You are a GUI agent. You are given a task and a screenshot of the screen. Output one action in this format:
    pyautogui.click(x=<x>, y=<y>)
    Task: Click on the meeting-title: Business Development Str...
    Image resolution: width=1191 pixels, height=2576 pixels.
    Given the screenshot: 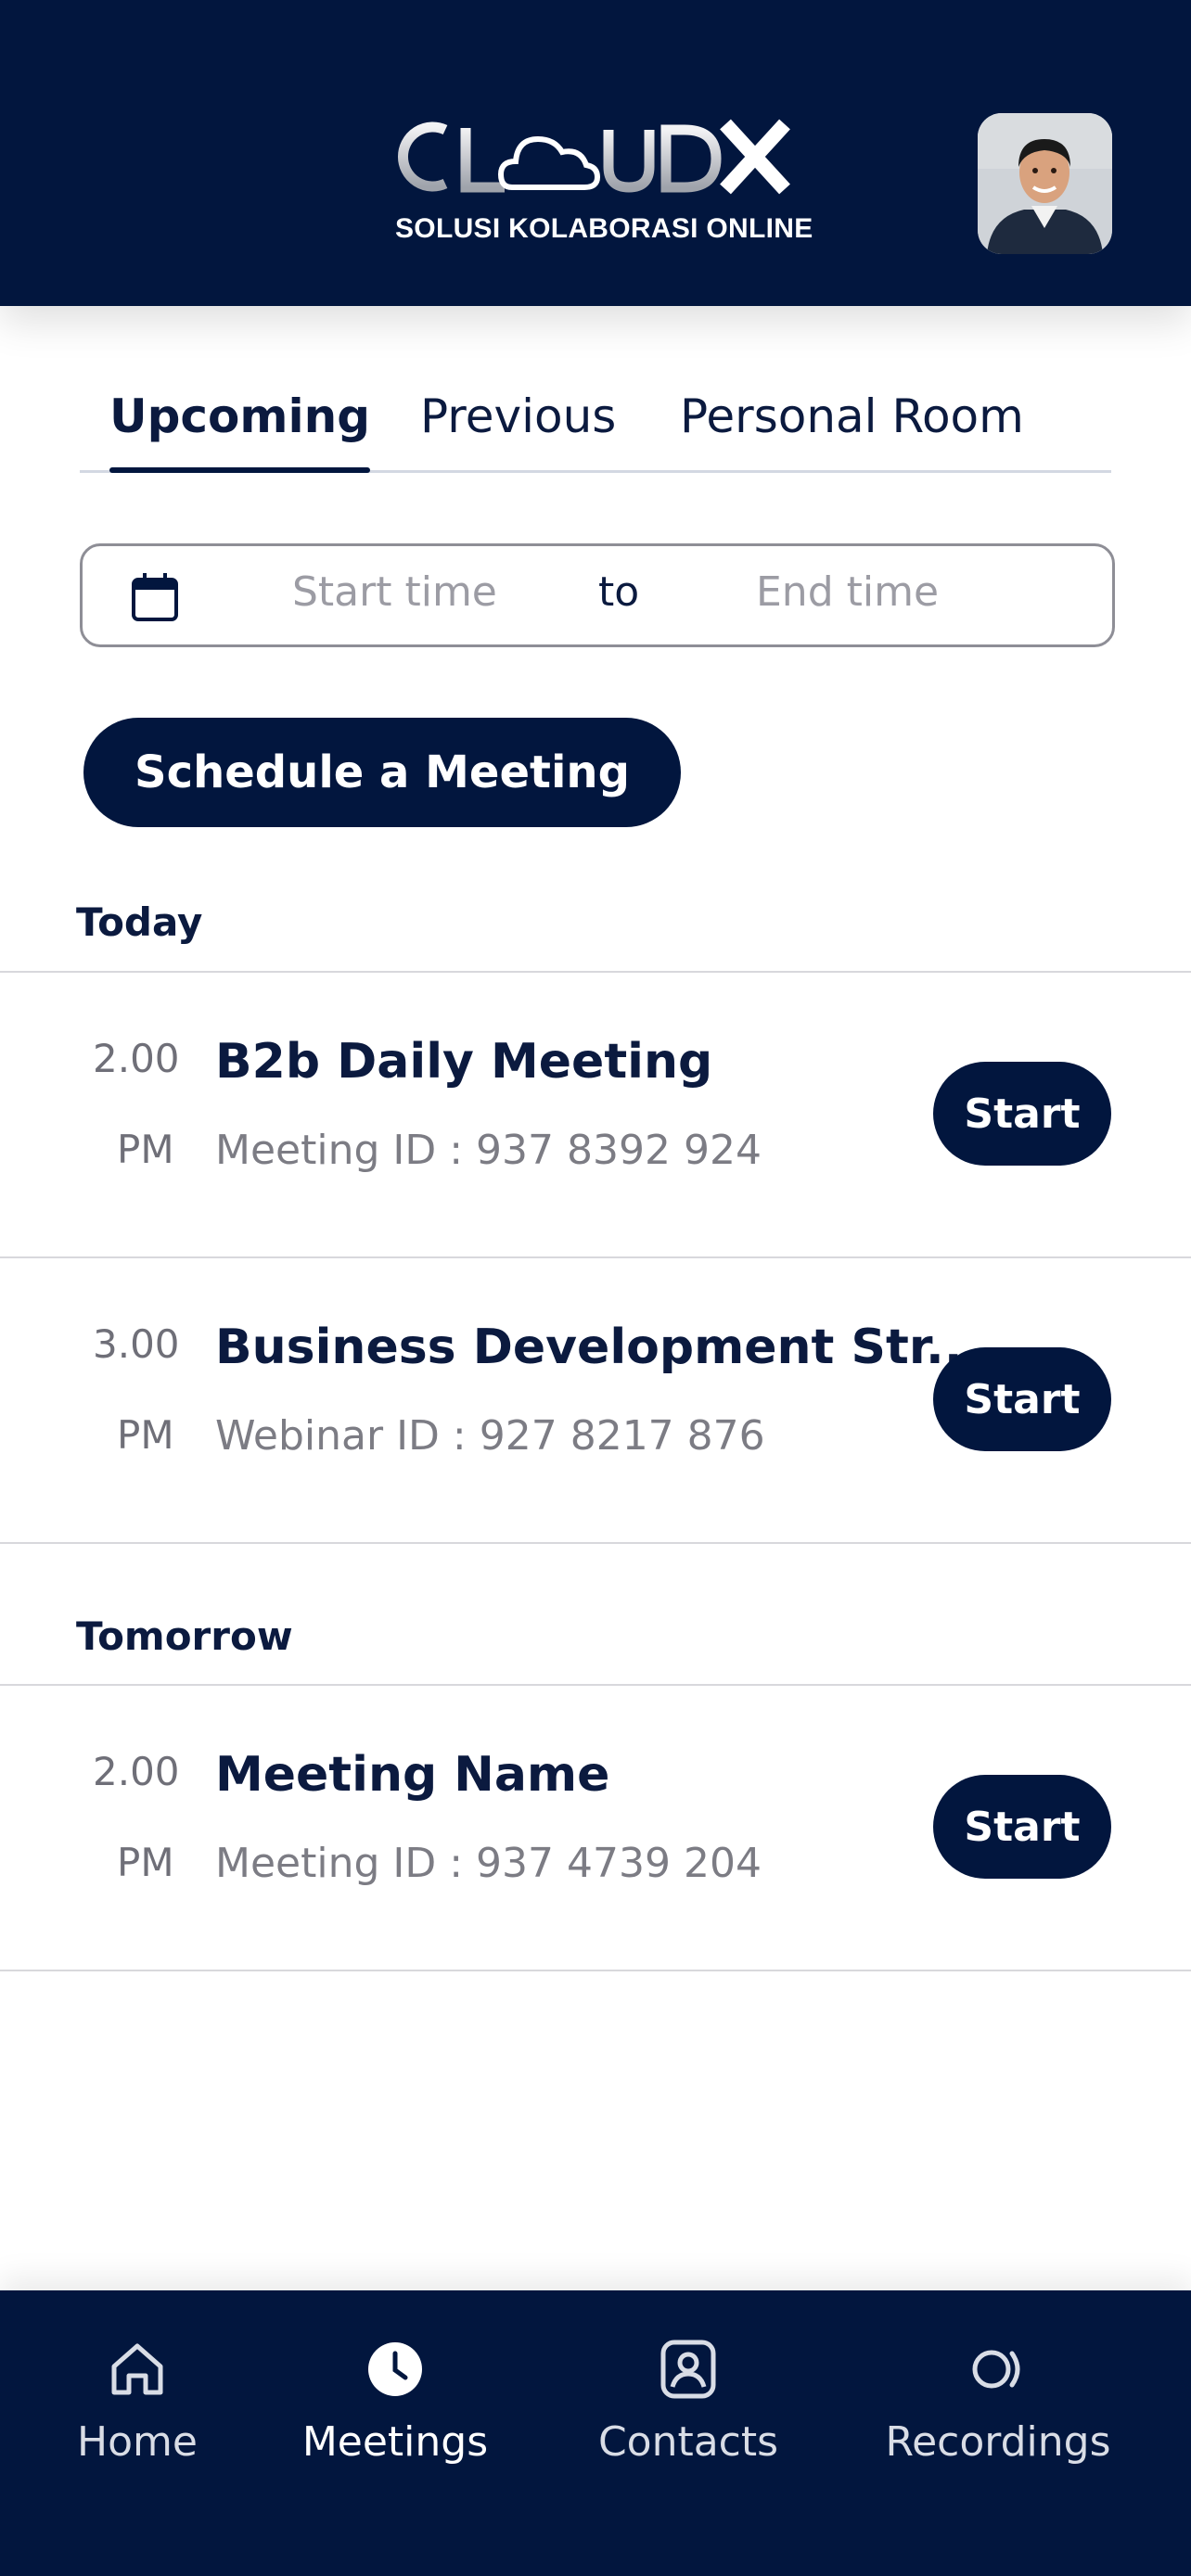 What is the action you would take?
    pyautogui.click(x=598, y=1347)
    